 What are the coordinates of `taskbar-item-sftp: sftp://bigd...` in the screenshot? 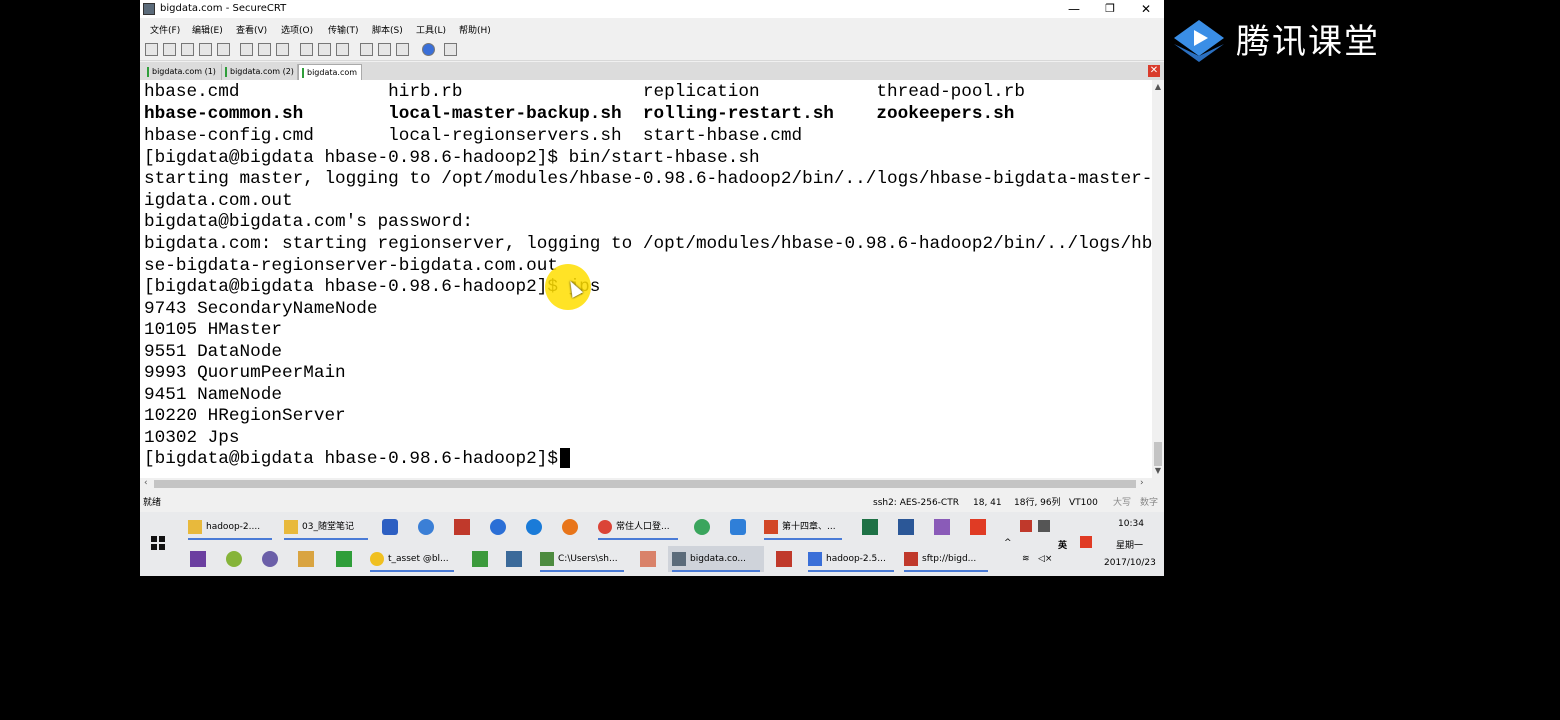 It's located at (946, 559).